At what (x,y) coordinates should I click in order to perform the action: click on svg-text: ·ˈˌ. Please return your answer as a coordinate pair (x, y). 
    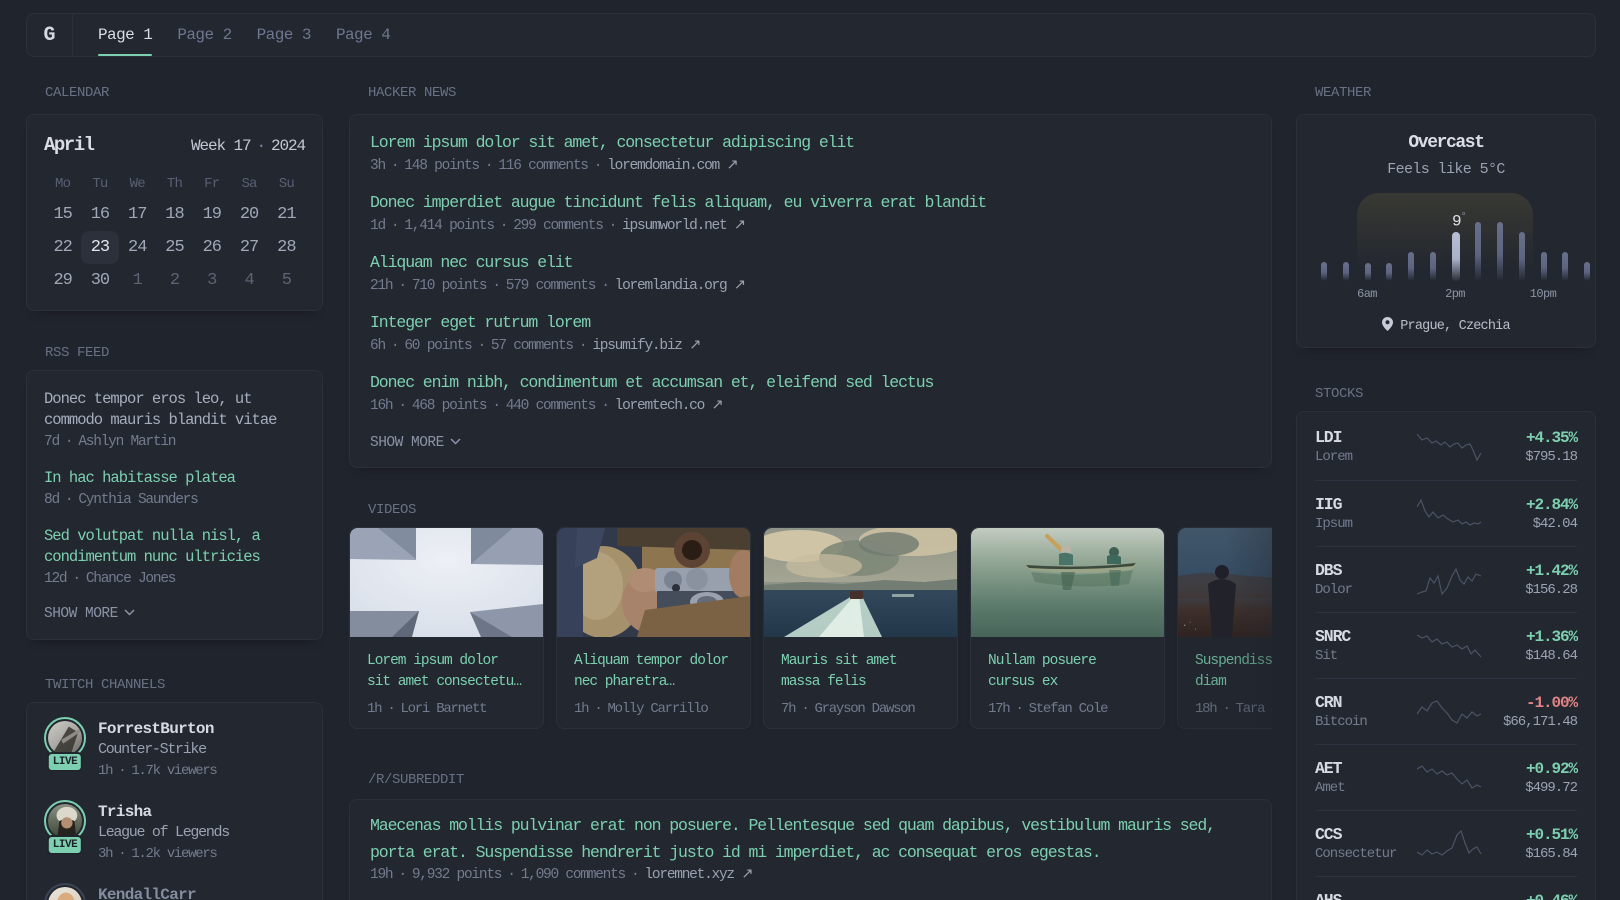
    Looking at the image, I should click on (1190, 626).